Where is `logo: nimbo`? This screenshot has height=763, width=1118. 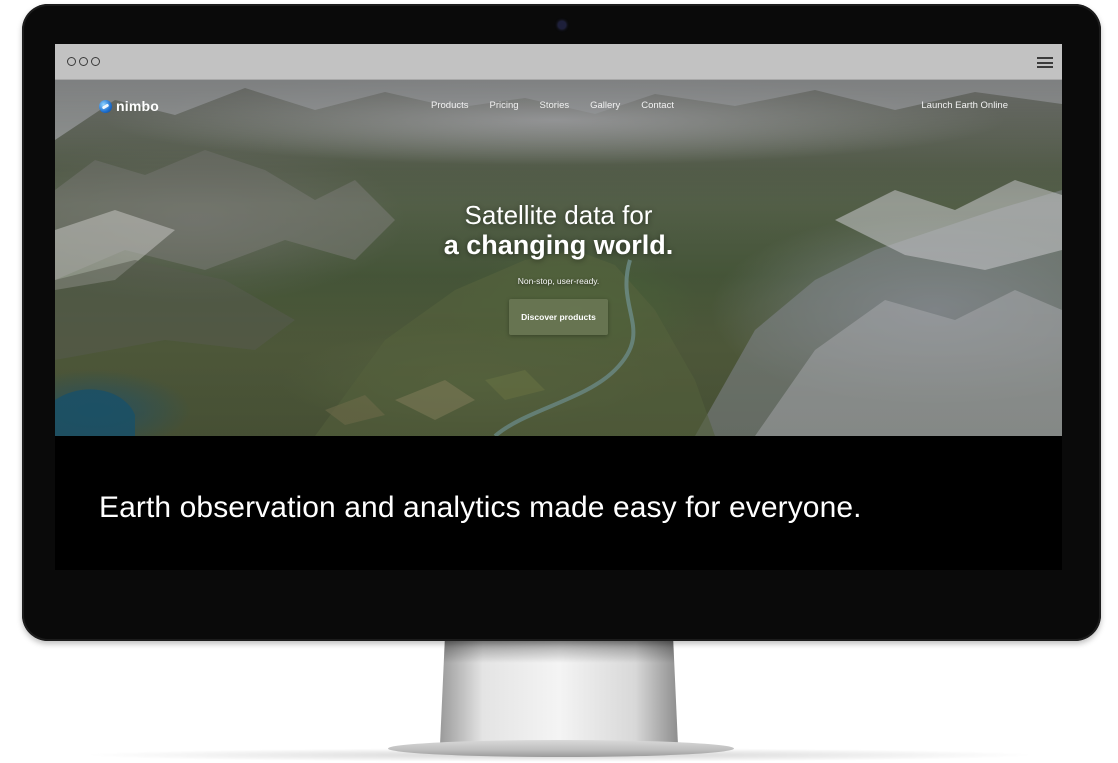
logo: nimbo is located at coordinates (129, 106).